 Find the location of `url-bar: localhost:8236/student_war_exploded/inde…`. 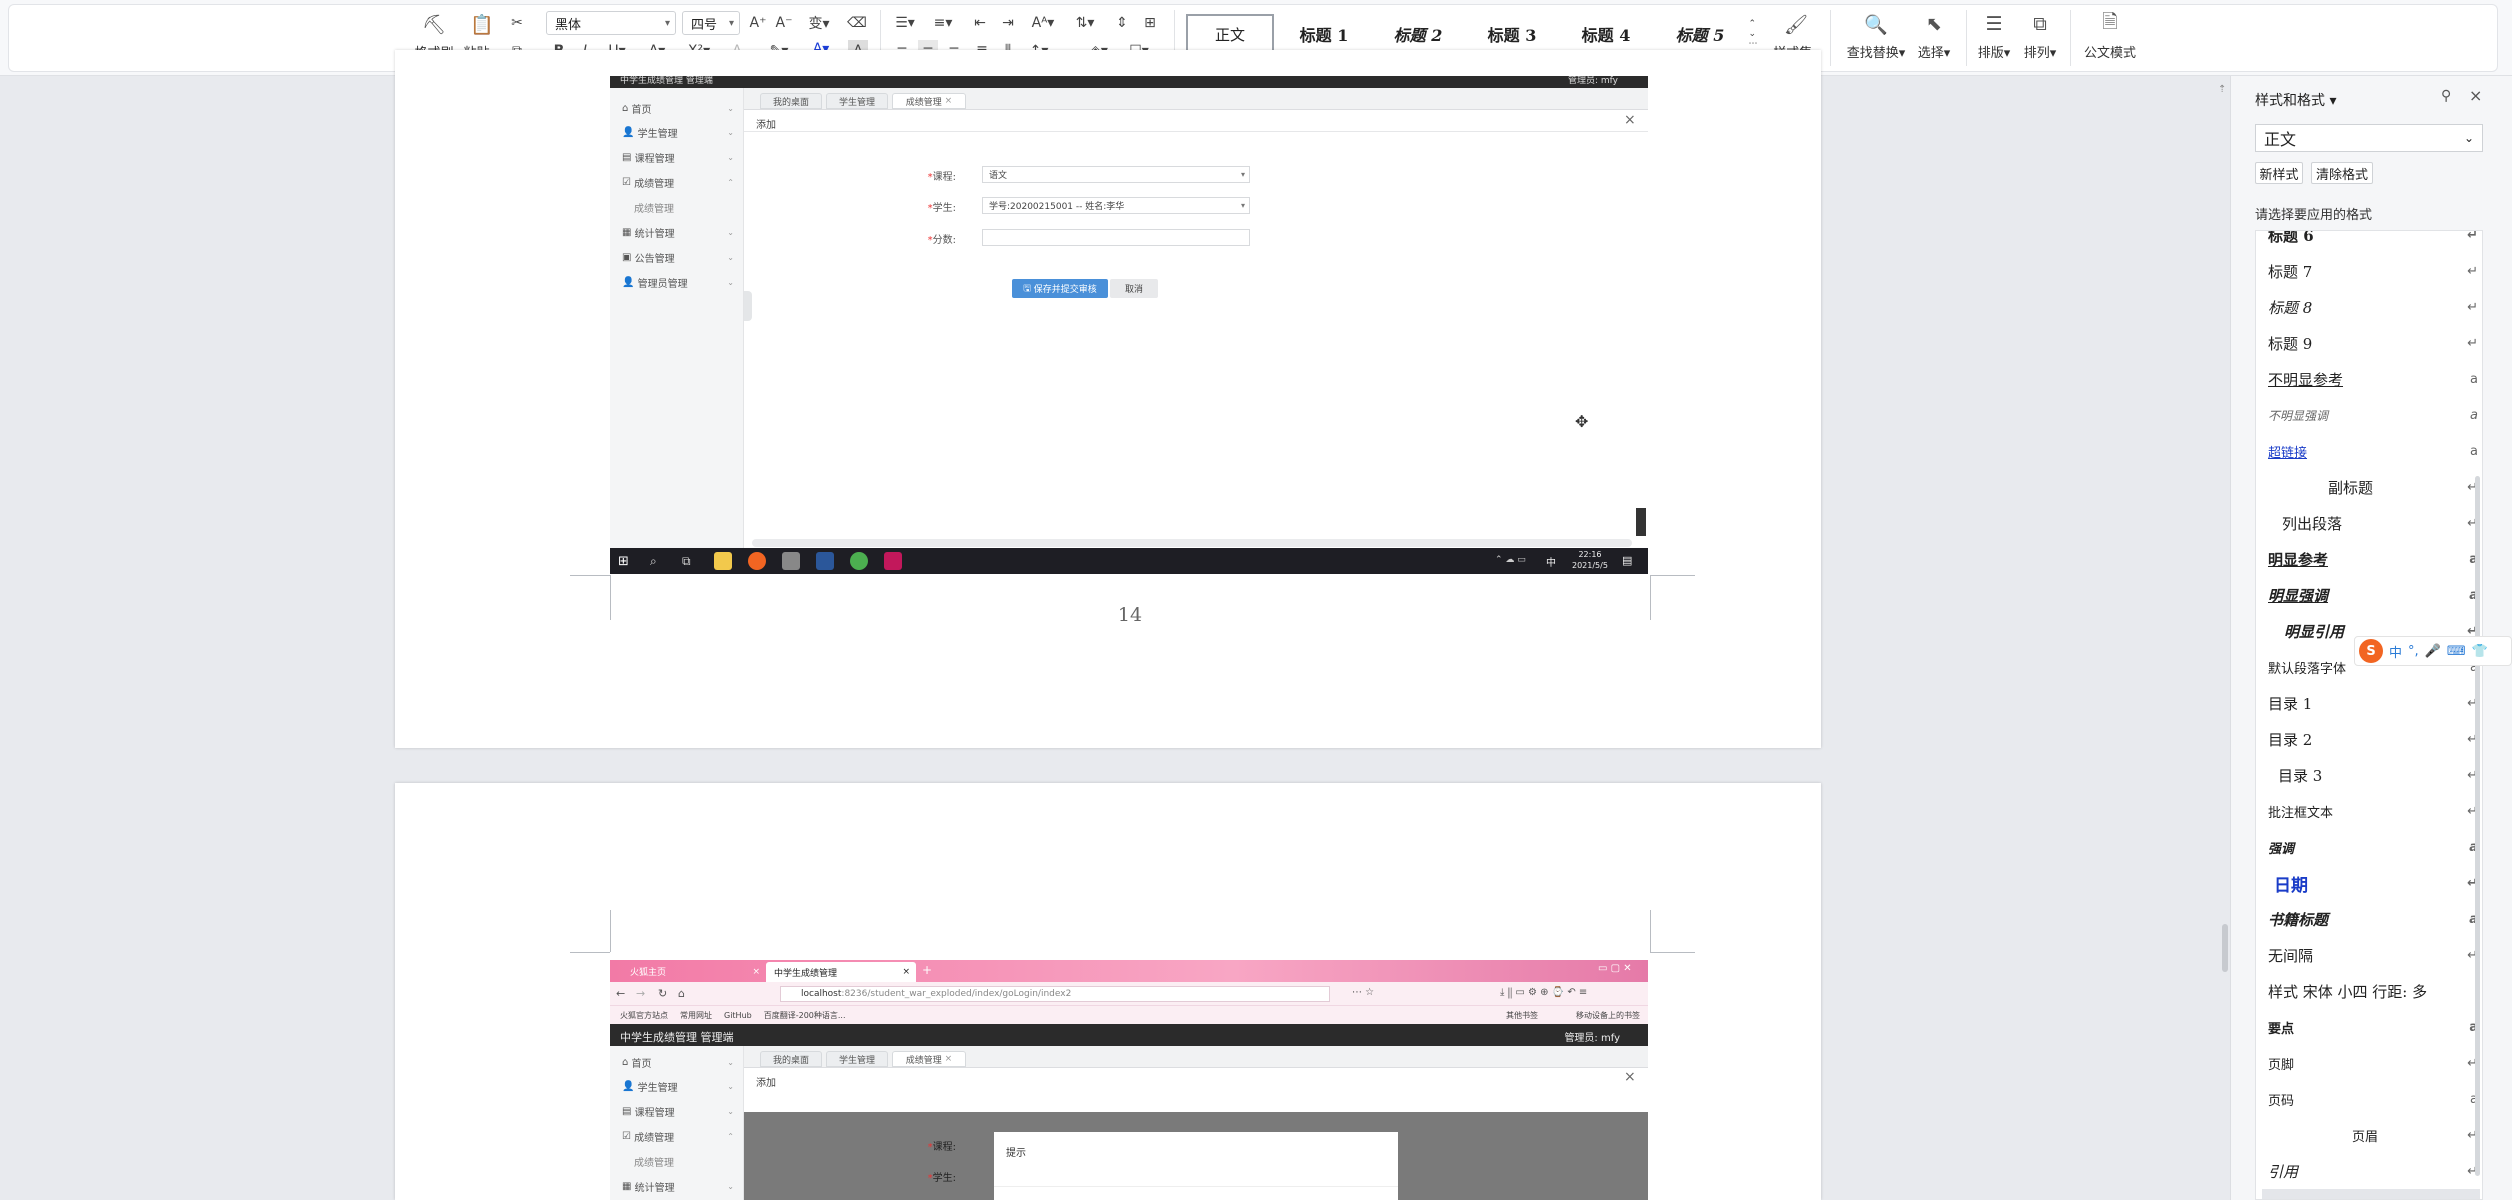

url-bar: localhost:8236/student_war_exploded/inde… is located at coordinates (1055, 994).